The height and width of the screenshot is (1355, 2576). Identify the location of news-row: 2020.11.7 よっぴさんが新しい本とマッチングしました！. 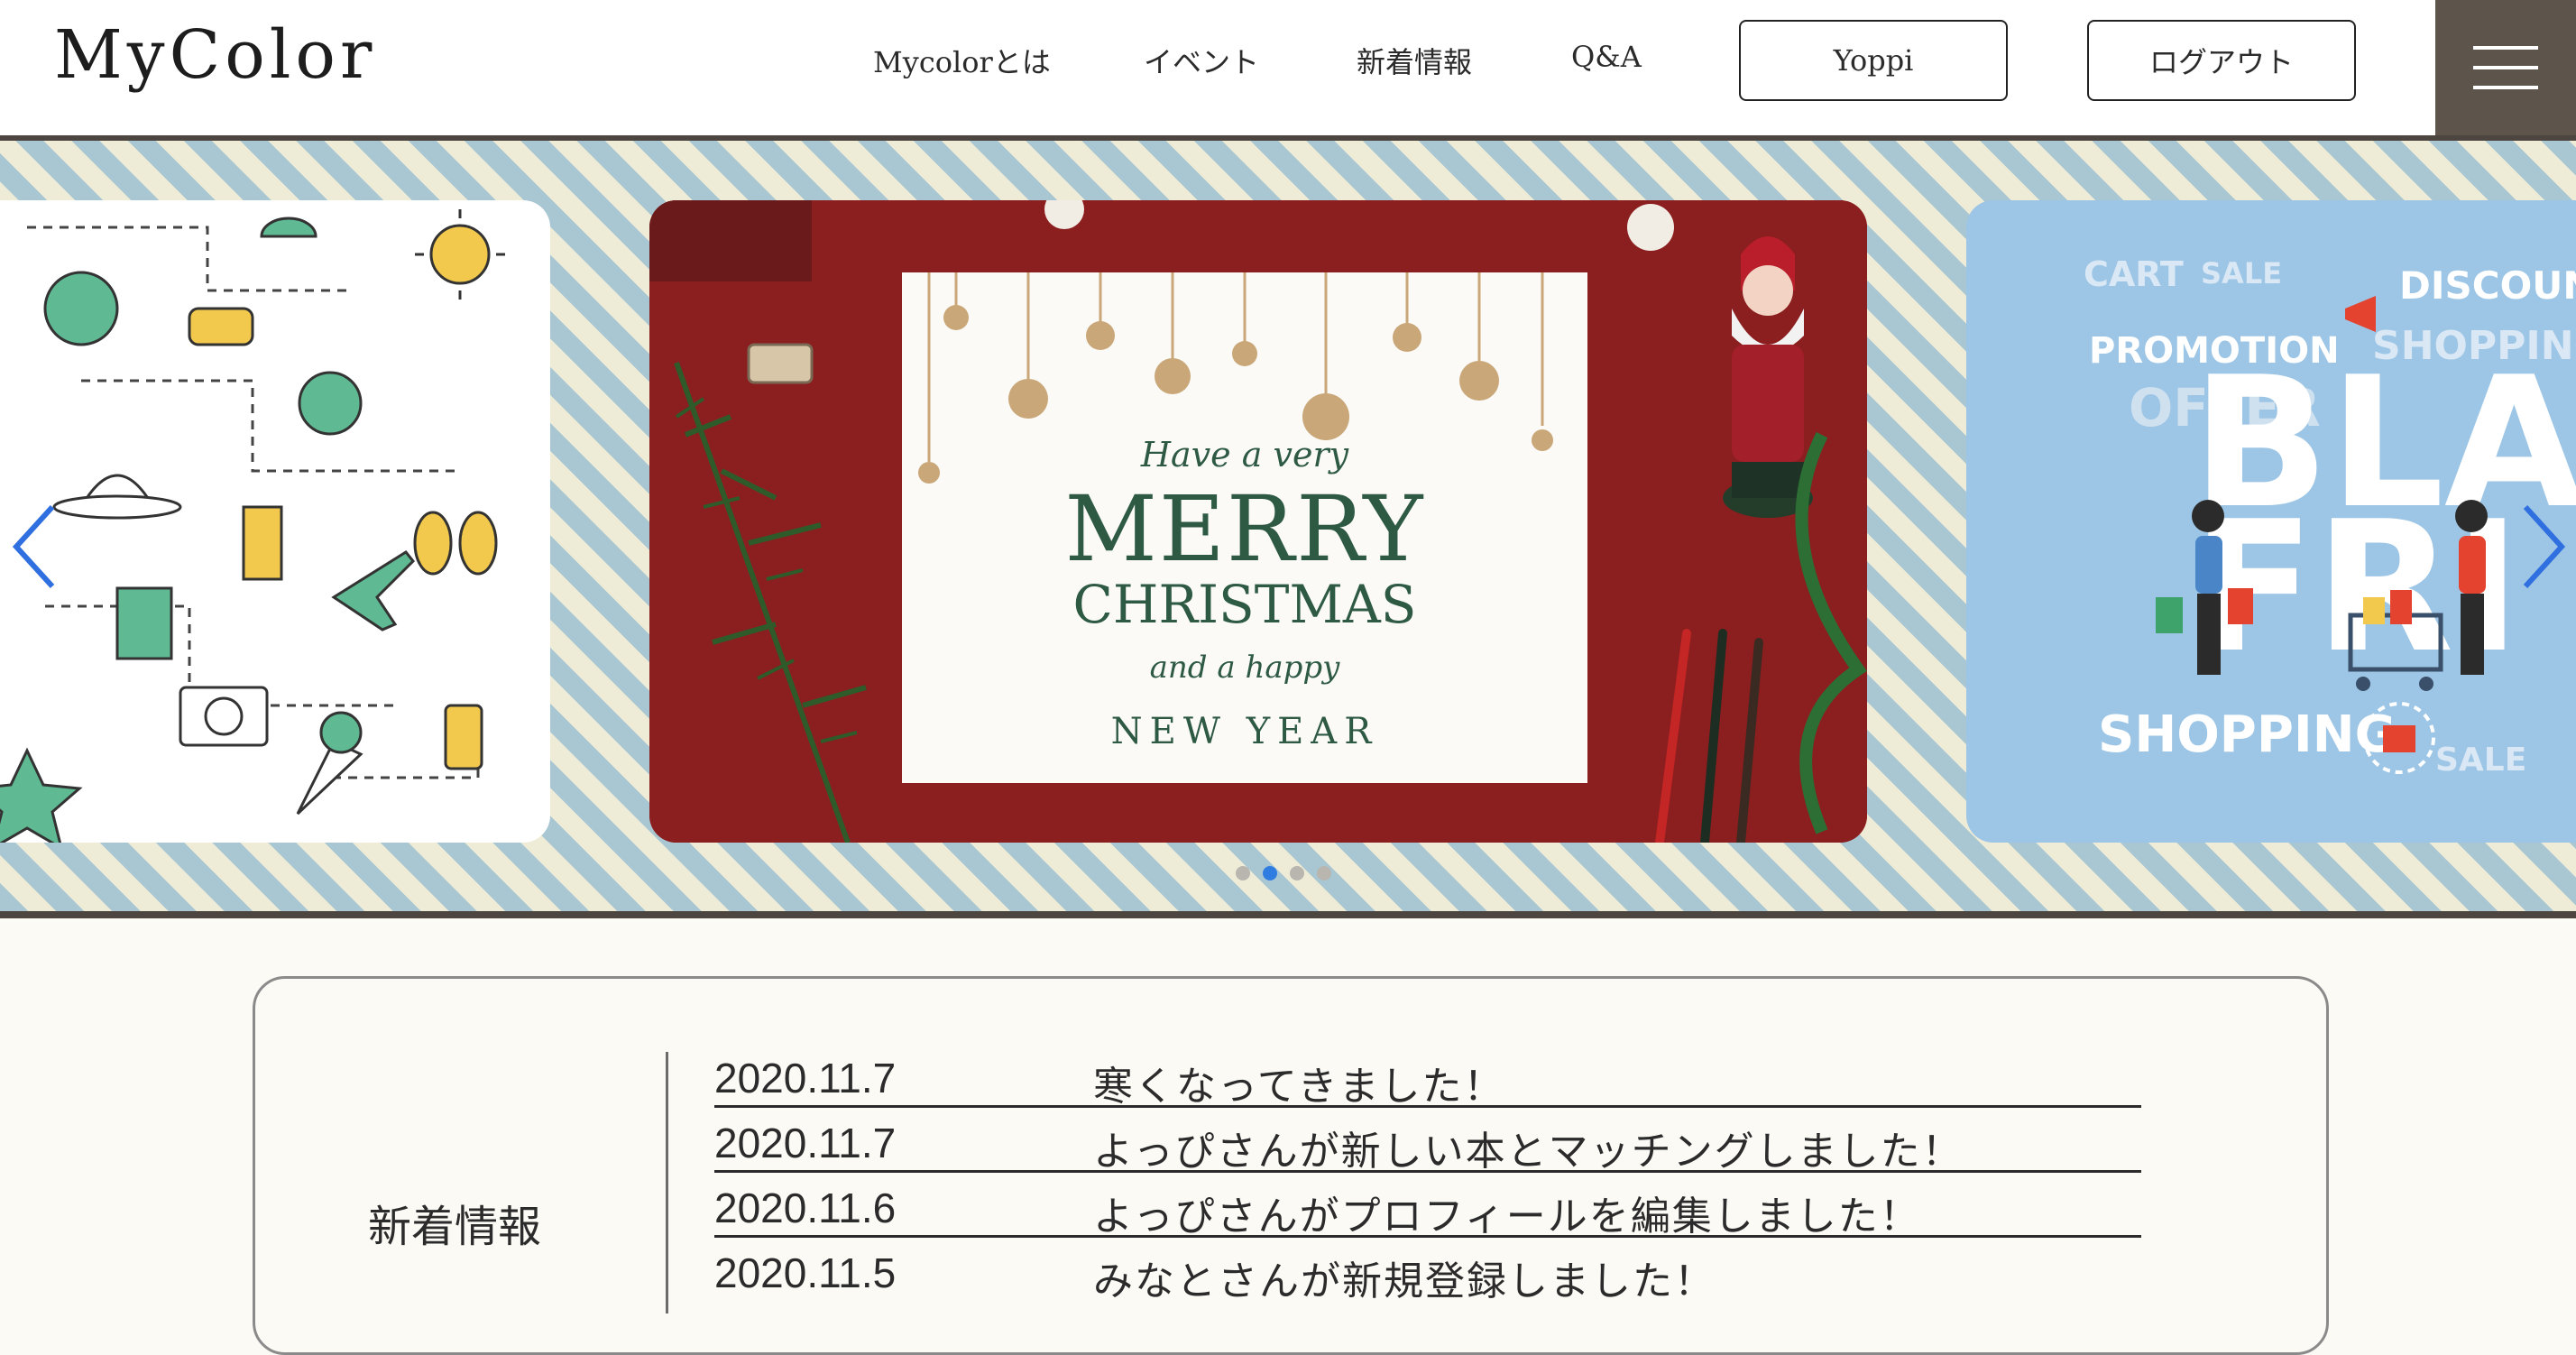
(1428, 1142).